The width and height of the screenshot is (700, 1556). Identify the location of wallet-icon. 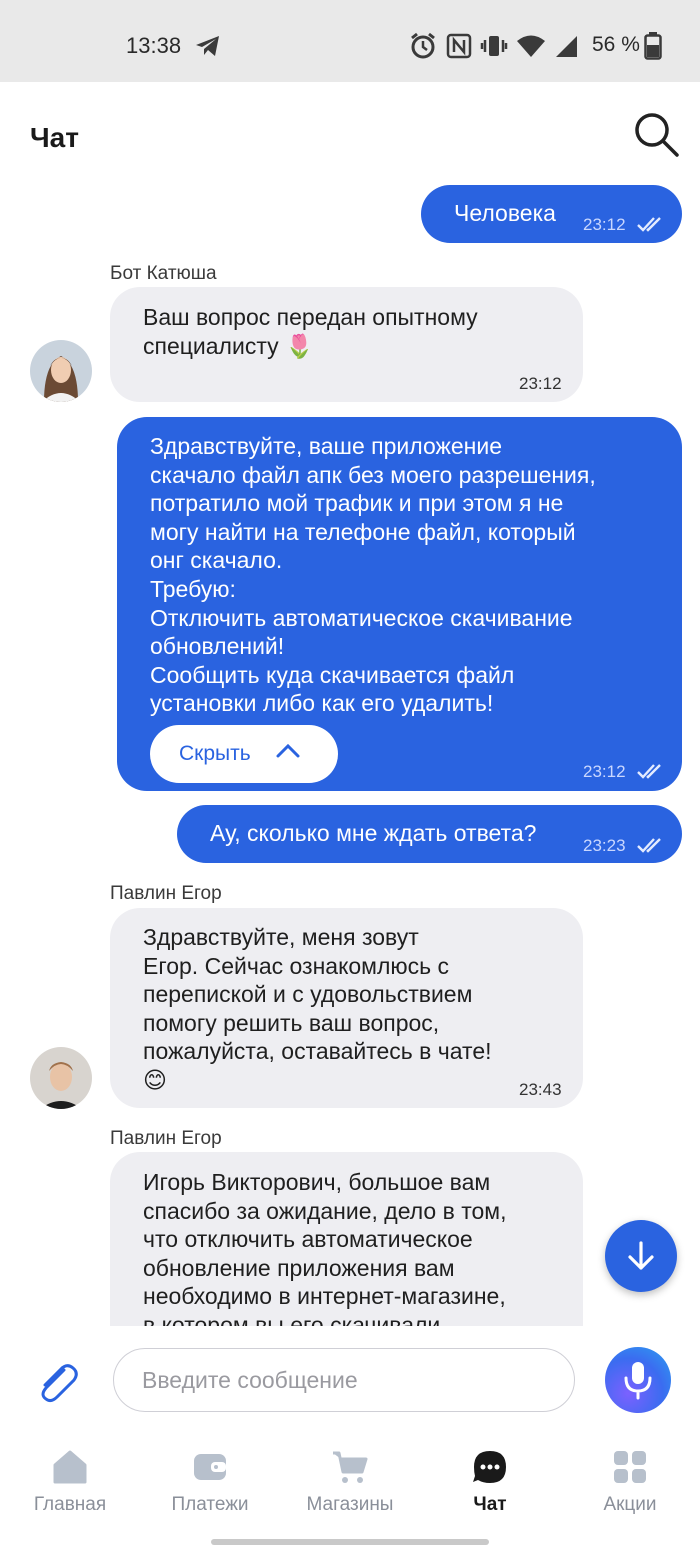
(210, 1467).